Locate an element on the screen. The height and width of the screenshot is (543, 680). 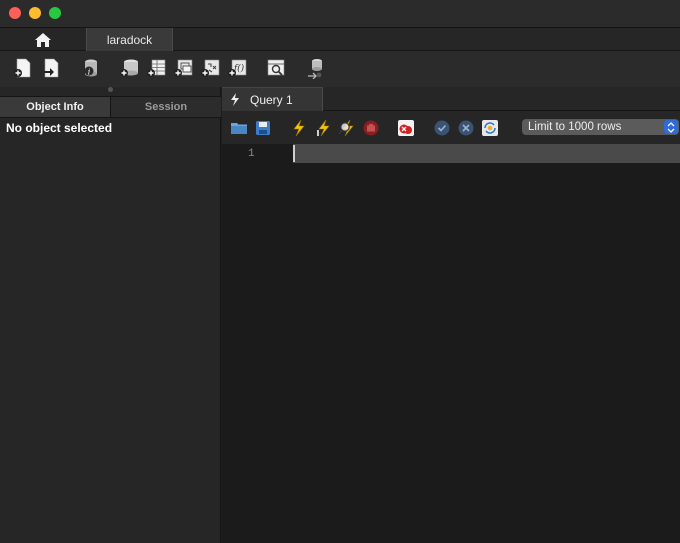
open-sql-script-icon is located at coordinates (51, 68).